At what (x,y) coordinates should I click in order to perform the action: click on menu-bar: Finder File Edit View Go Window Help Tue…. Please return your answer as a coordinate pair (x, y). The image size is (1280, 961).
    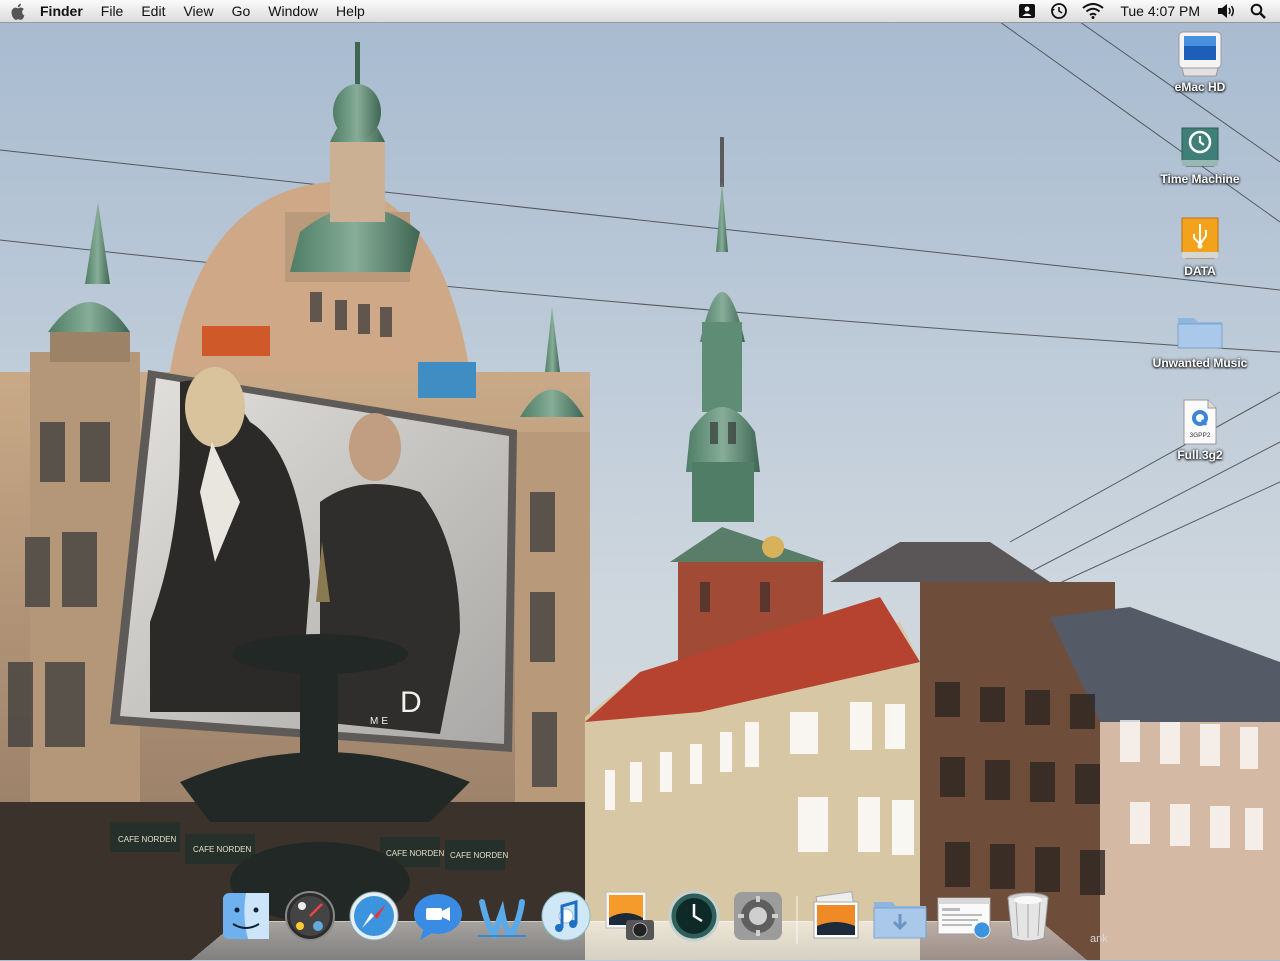
    Looking at the image, I should click on (640, 11).